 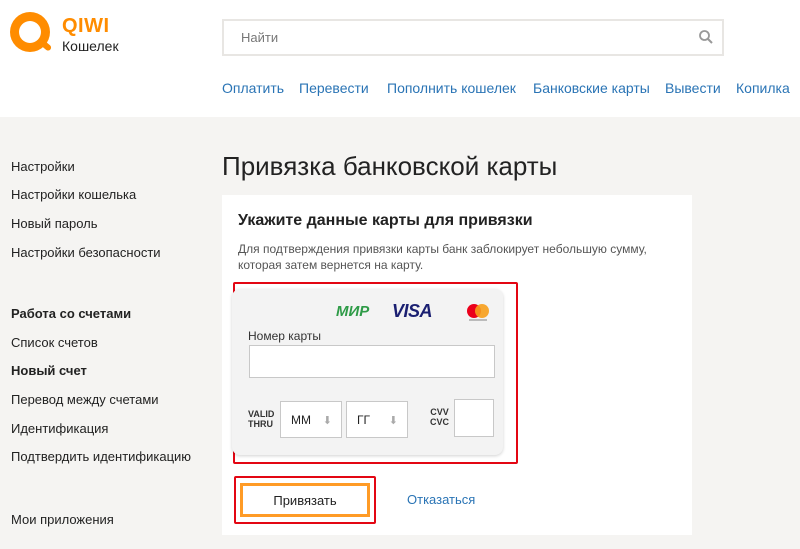 What do you see at coordinates (305, 500) in the screenshot?
I see `bind-button: Привязать` at bounding box center [305, 500].